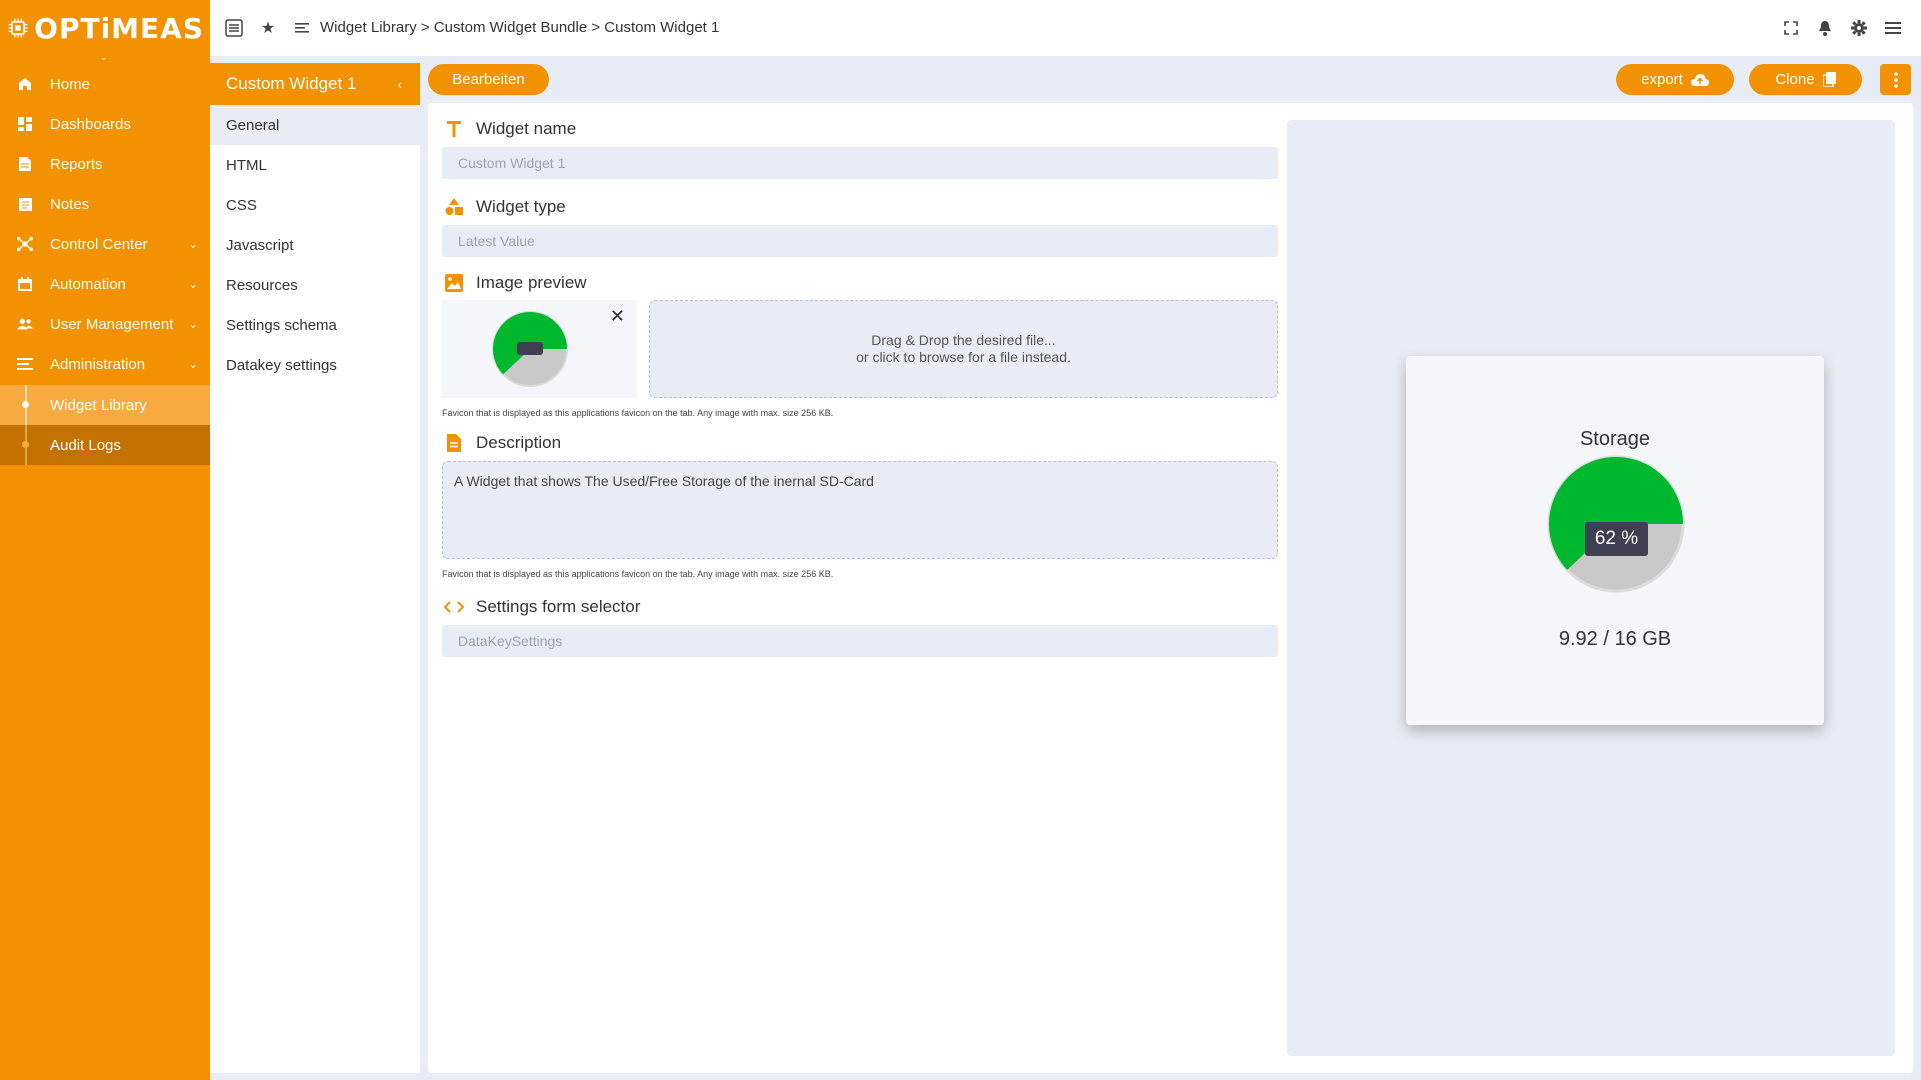 The height and width of the screenshot is (1080, 1921). Describe the element at coordinates (1825, 28) in the screenshot. I see `bell-icon` at that location.